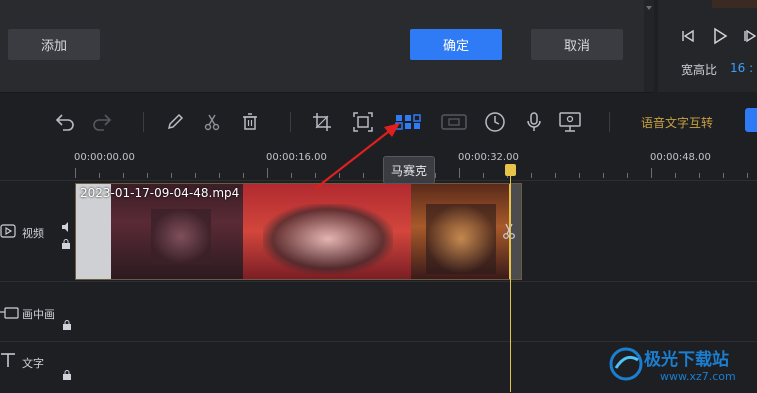  Describe the element at coordinates (488, 157) in the screenshot. I see `ruler-label: 00:00:32.00` at that location.